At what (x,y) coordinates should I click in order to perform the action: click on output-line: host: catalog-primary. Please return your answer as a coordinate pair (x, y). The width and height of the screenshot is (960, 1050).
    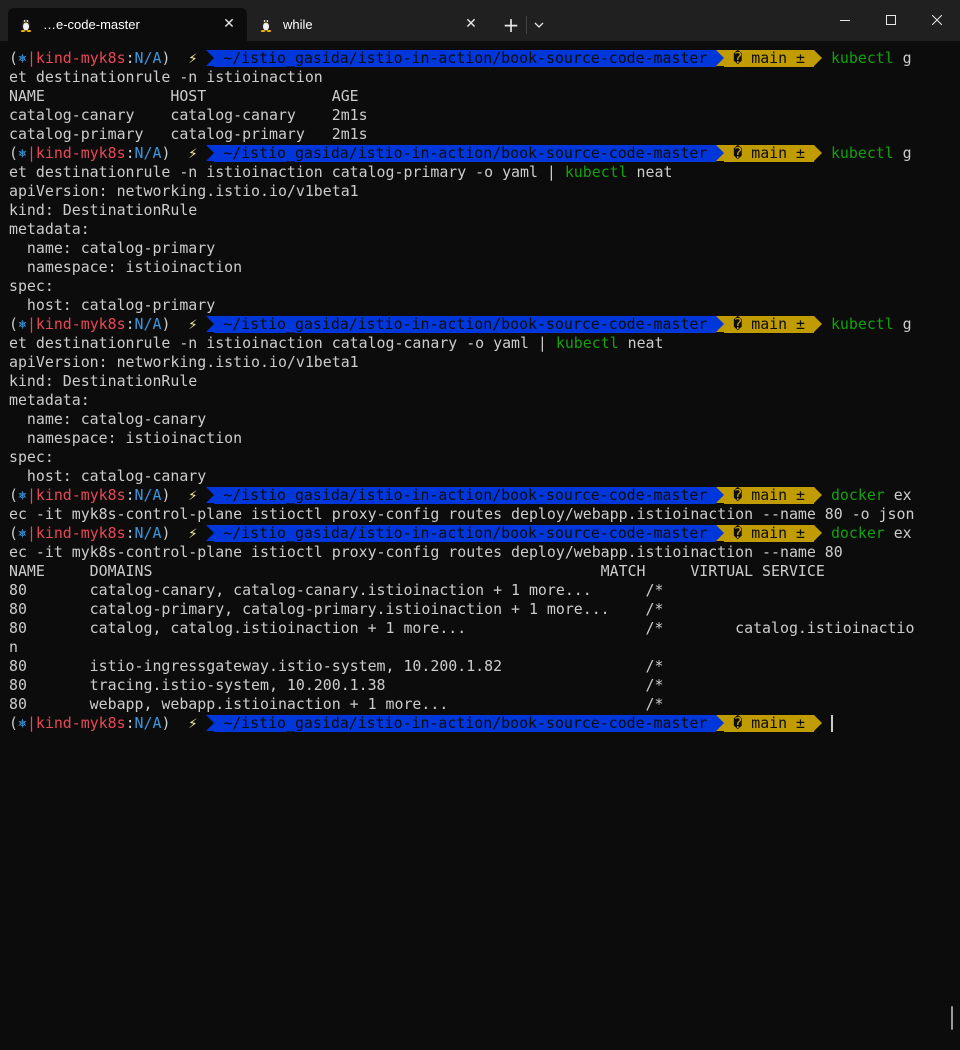
    Looking at the image, I should click on (112, 305).